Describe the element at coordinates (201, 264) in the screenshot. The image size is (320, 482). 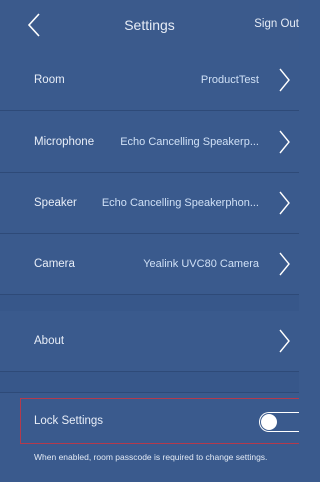
I see `camera-value: Yealink UVC80 Camera` at that location.